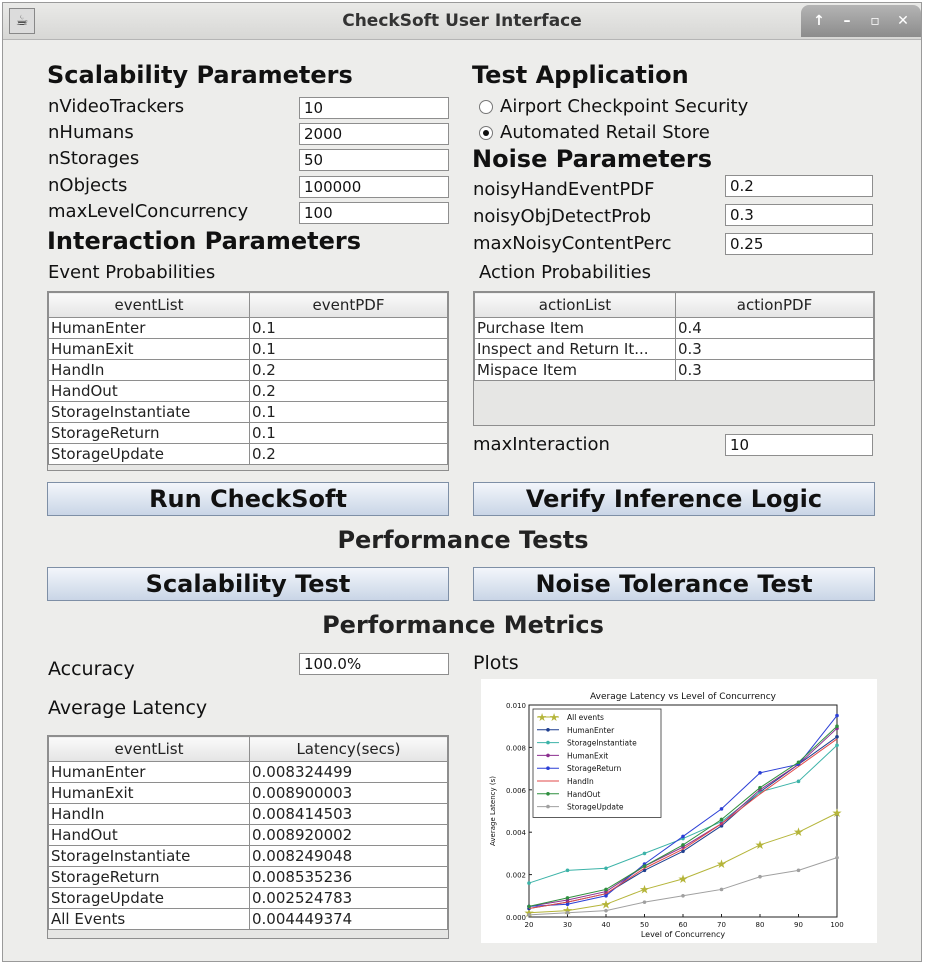 This screenshot has width=926, height=966. I want to click on run-checksoft-button: Run CheckSoft, so click(248, 499).